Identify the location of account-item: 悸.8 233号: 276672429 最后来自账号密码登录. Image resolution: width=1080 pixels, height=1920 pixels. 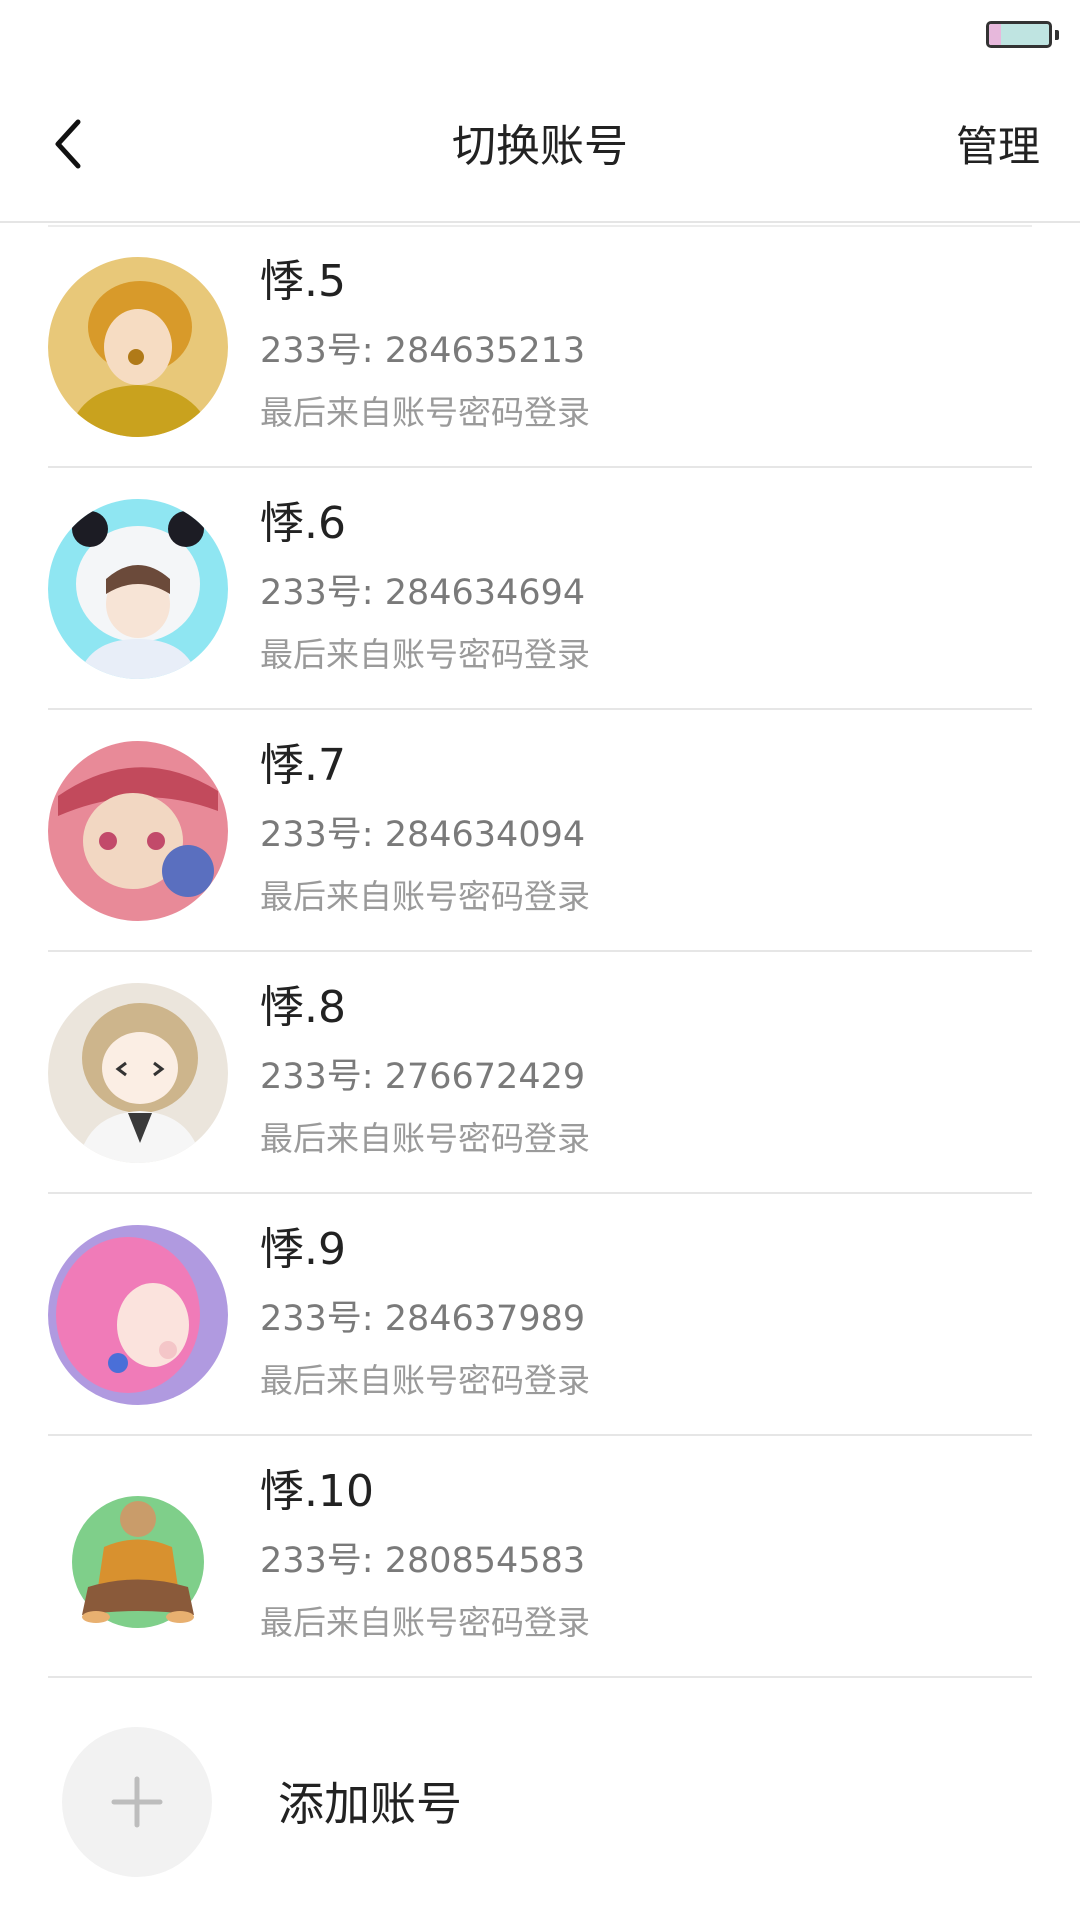
(540, 1073).